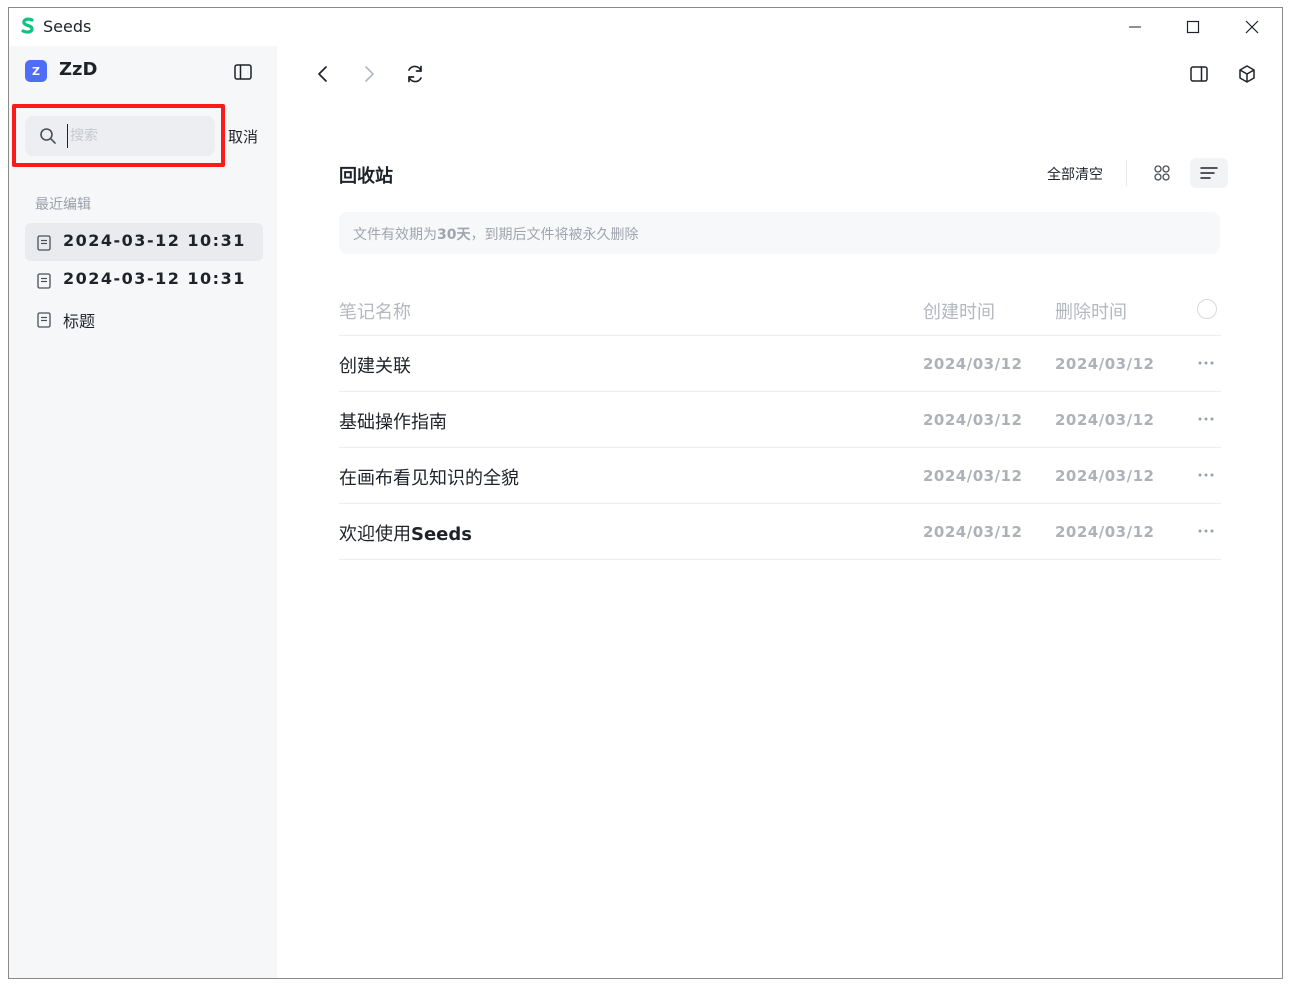 The image size is (1291, 987). Describe the element at coordinates (780, 532) in the screenshot. I see `table-row: 欢迎使用Seeds 2024/03/12 2024/03/12` at that location.